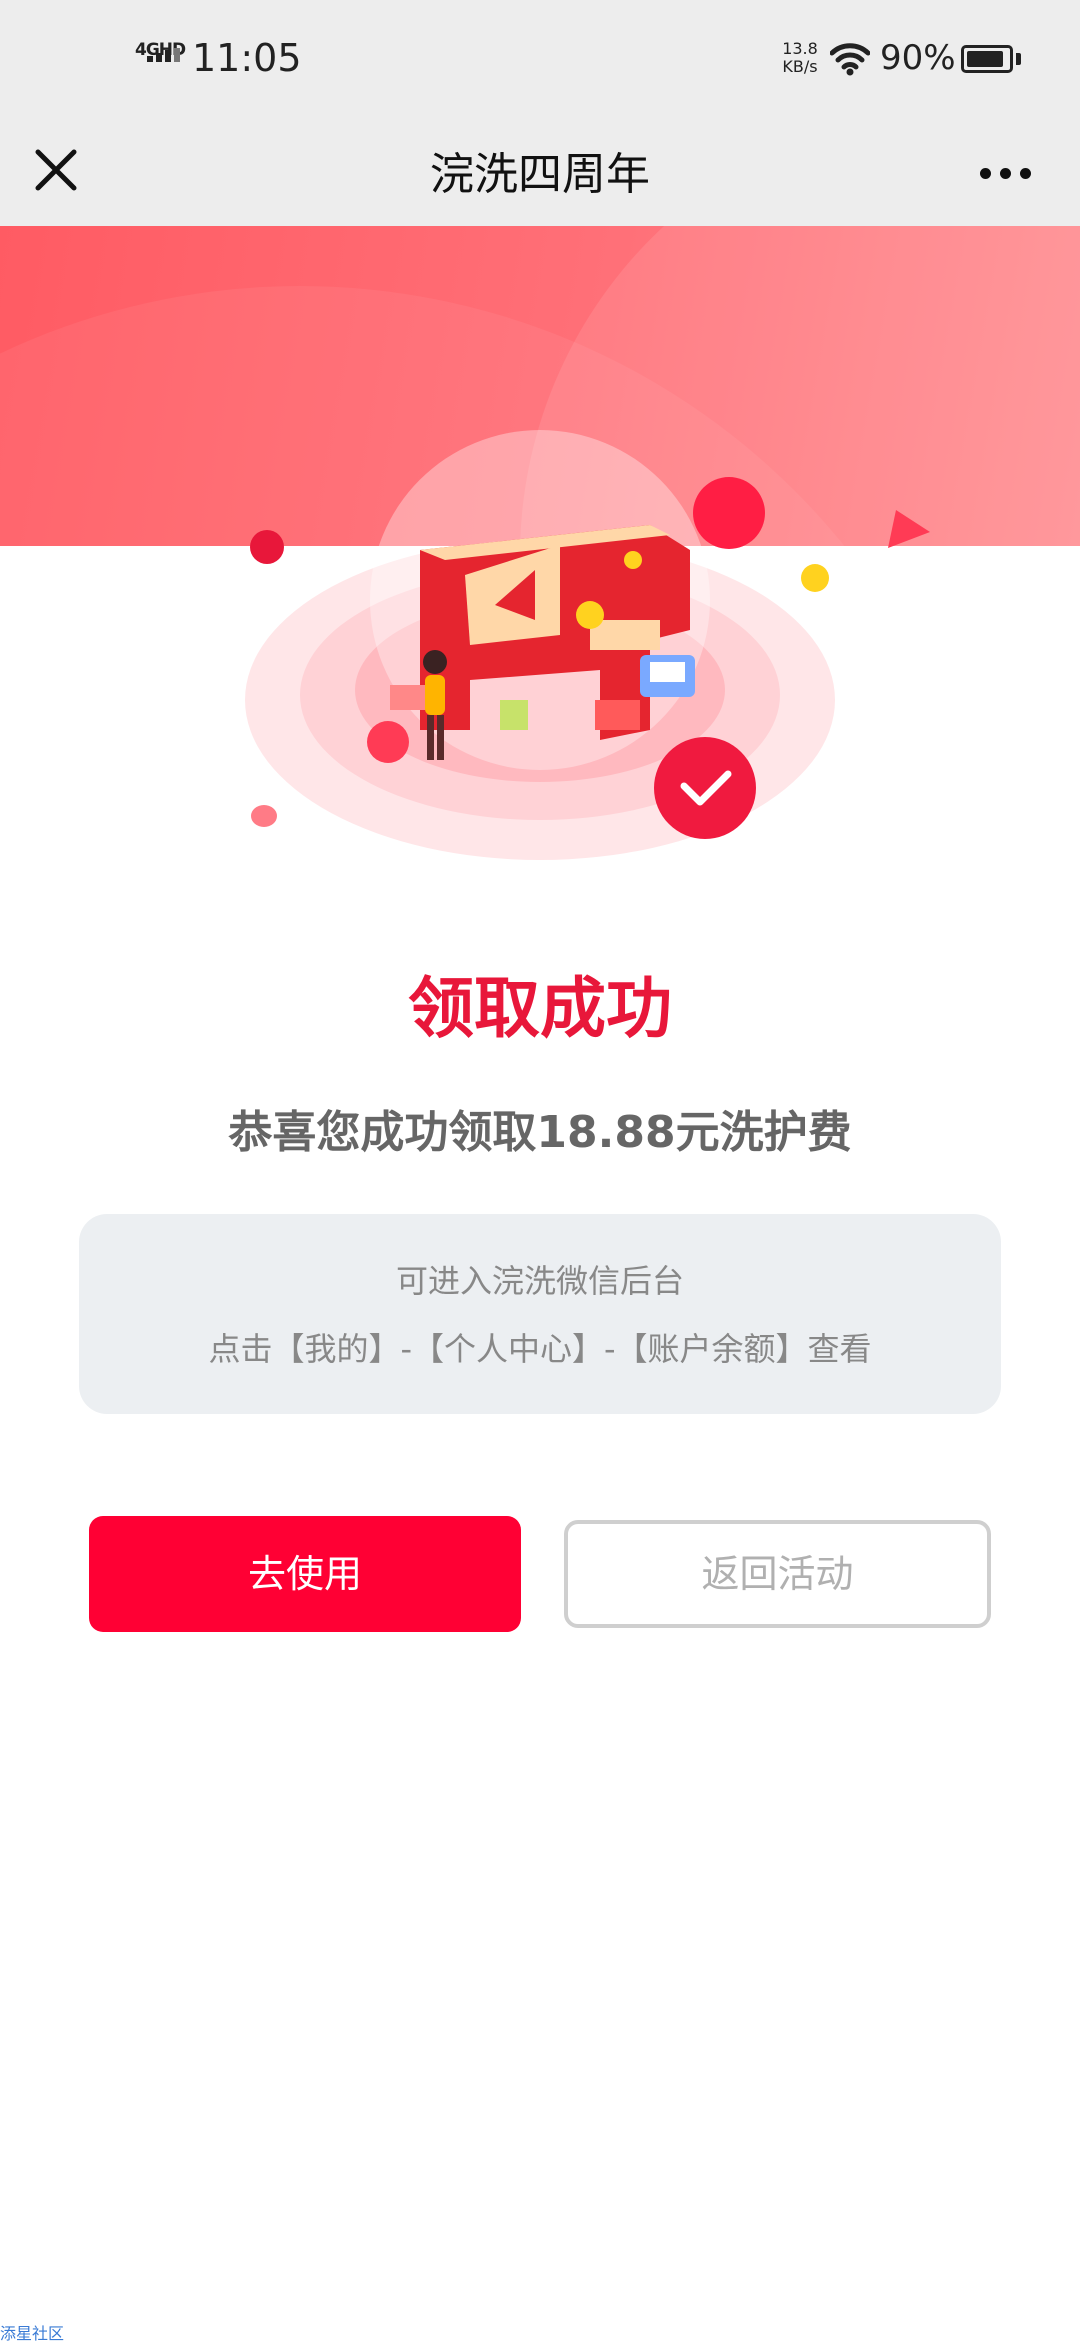  Describe the element at coordinates (800, 48) in the screenshot. I see `network-speed-value: 13.8` at that location.